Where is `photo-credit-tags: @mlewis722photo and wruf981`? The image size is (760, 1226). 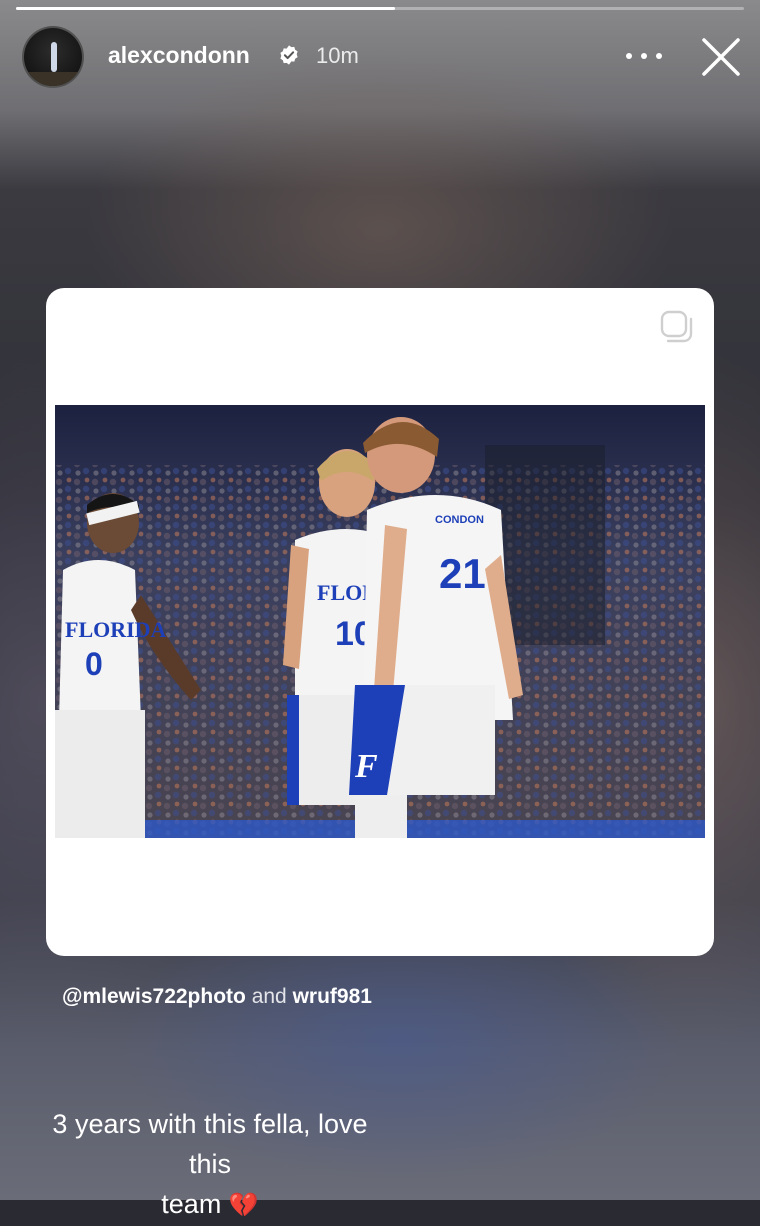
photo-credit-tags: @mlewis722photo and wruf981 is located at coordinates (217, 997).